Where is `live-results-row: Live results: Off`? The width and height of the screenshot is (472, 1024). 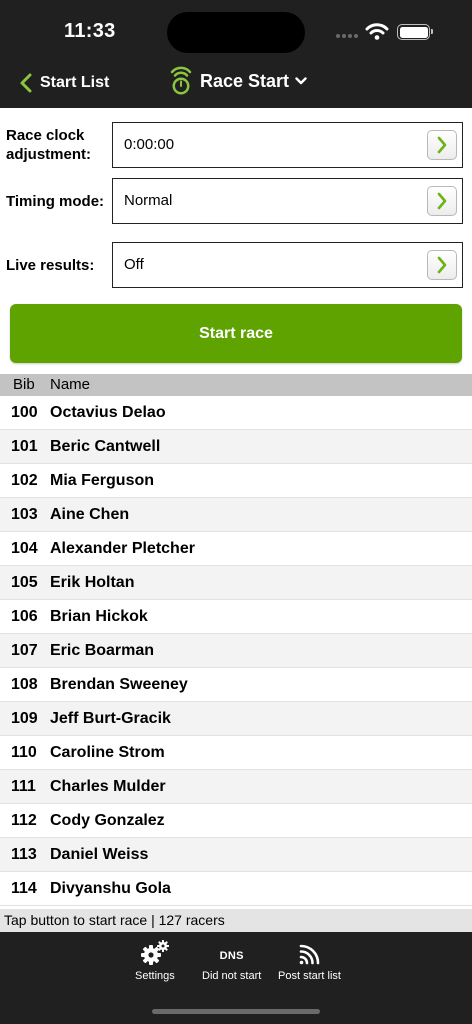
live-results-row: Live results: Off is located at coordinates (236, 263).